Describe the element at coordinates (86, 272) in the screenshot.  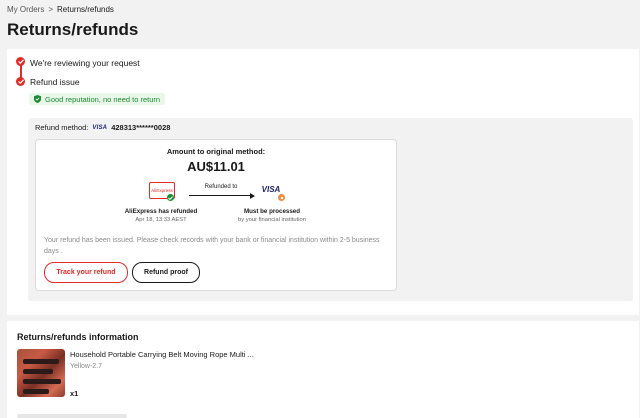
I see `track-refund-button: Track your refund` at that location.